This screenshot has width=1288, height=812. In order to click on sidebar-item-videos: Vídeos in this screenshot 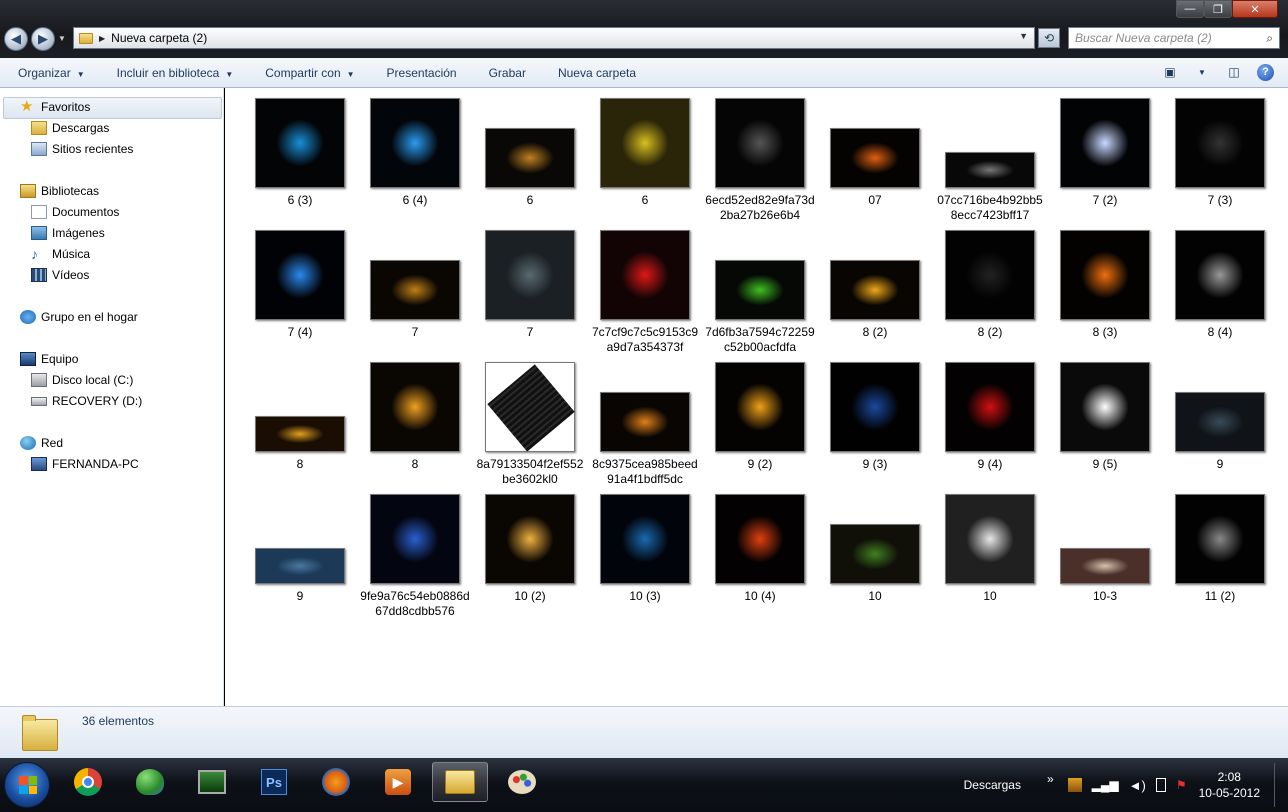, I will do `click(60, 275)`.